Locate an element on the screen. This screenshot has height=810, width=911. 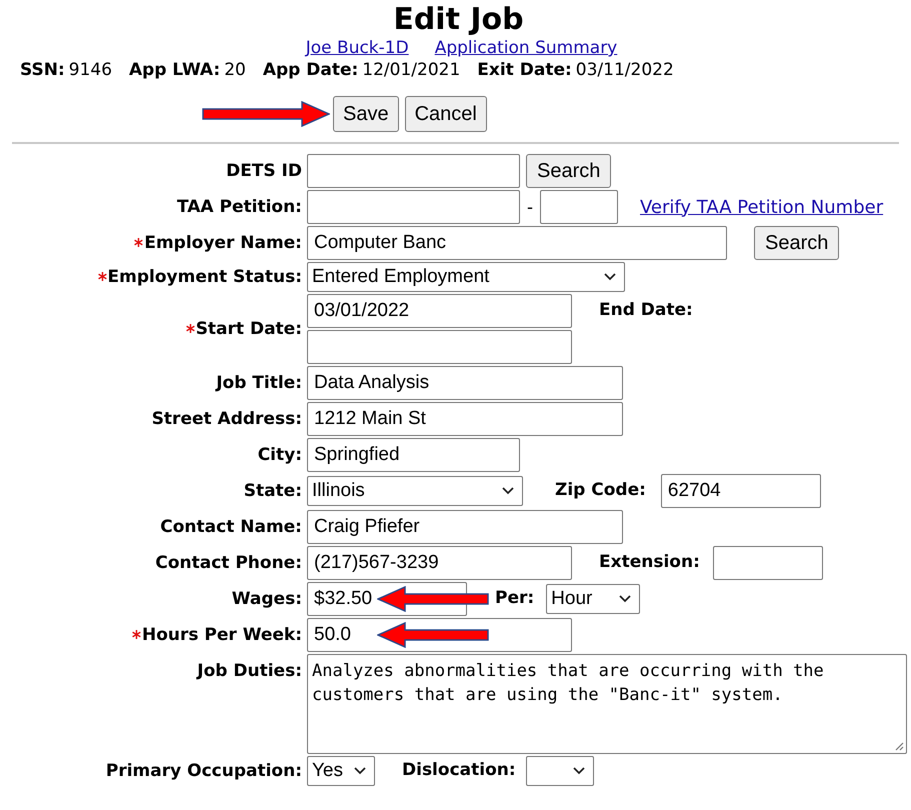
info-value: 20 is located at coordinates (235, 70).